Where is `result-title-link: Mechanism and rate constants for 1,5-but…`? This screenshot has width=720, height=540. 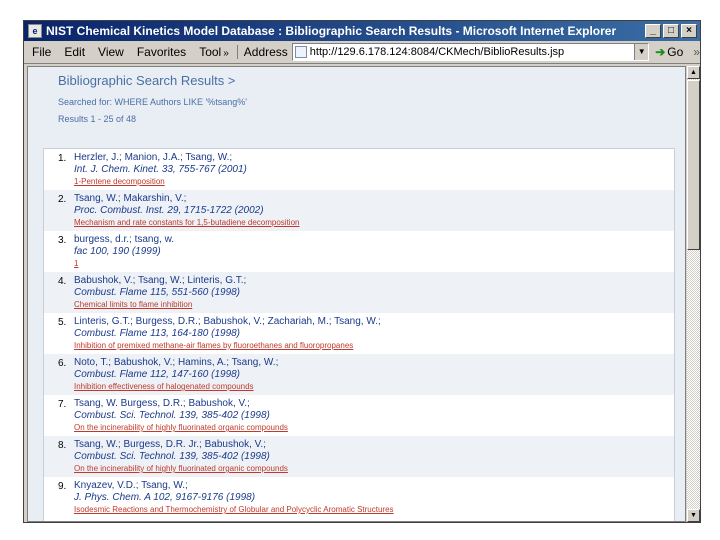 result-title-link: Mechanism and rate constants for 1,5-but… is located at coordinates (186, 222).